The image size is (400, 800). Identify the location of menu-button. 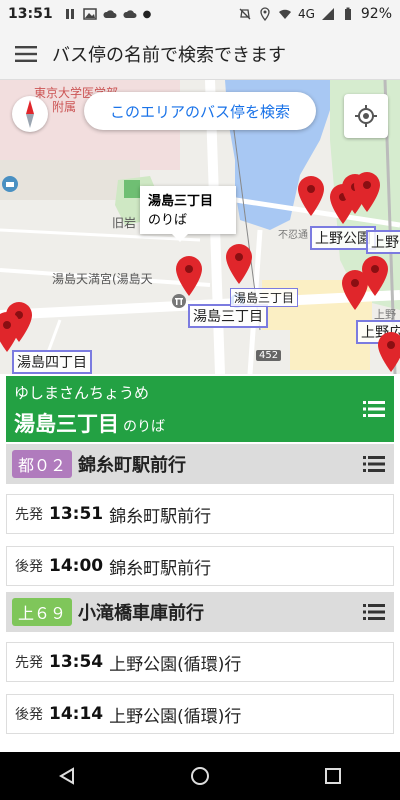
(26, 54).